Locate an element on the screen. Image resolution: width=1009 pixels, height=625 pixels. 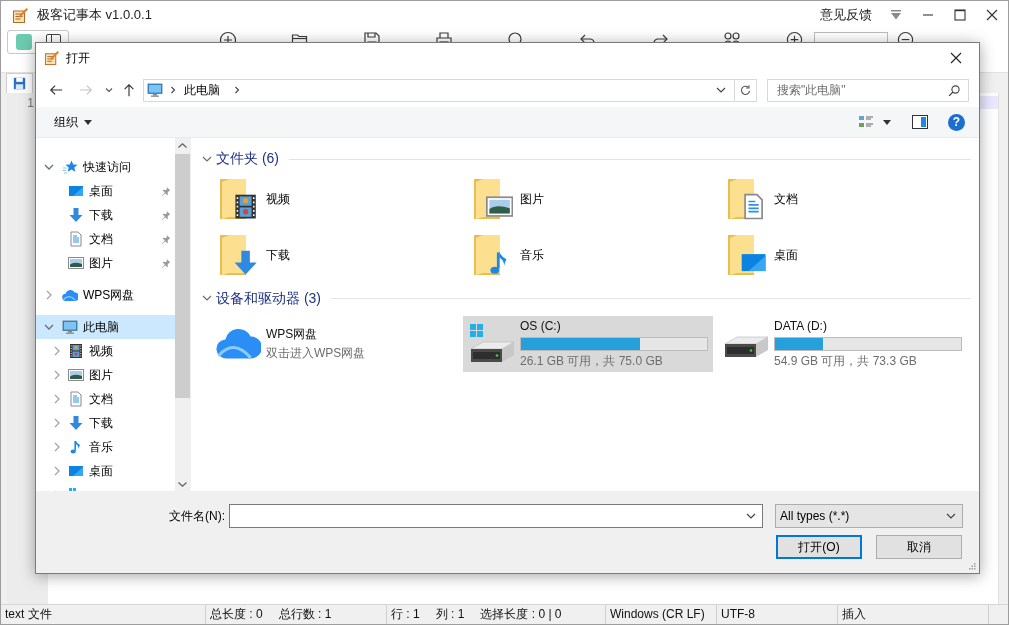
search-field: 搜索"此电脑" is located at coordinates (868, 90).